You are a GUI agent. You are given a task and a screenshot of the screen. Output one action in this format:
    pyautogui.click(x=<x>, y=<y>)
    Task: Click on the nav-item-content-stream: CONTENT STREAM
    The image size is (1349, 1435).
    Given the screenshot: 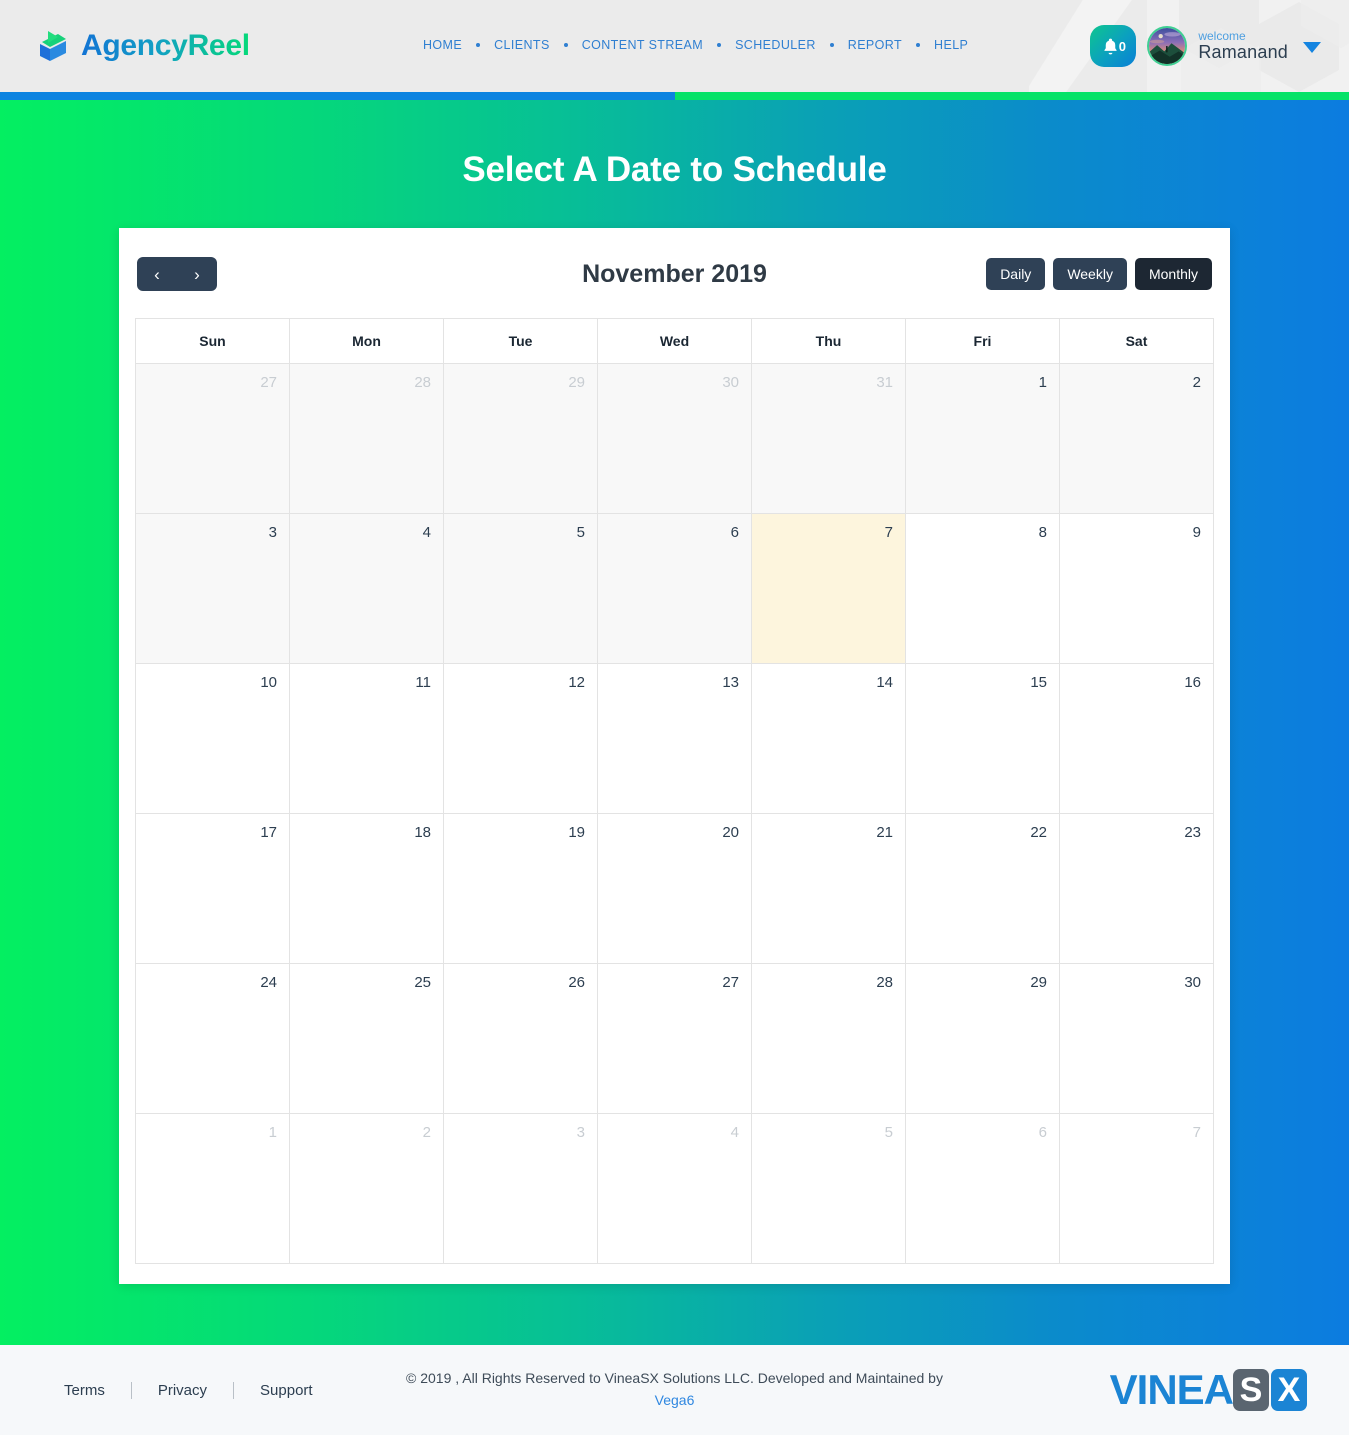 What is the action you would take?
    pyautogui.click(x=642, y=45)
    